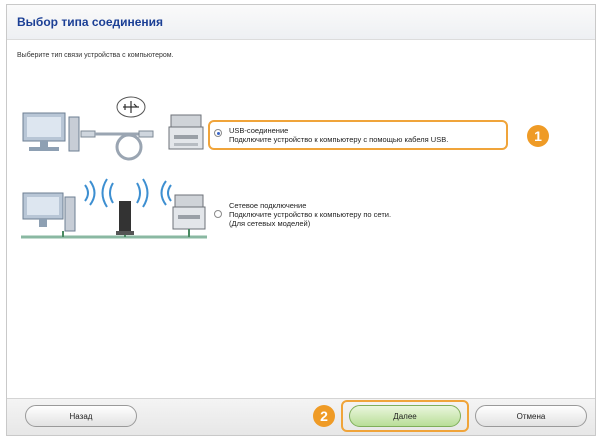  Describe the element at coordinates (90, 22) in the screenshot. I see `page-title: Выбор типа соединения` at that location.